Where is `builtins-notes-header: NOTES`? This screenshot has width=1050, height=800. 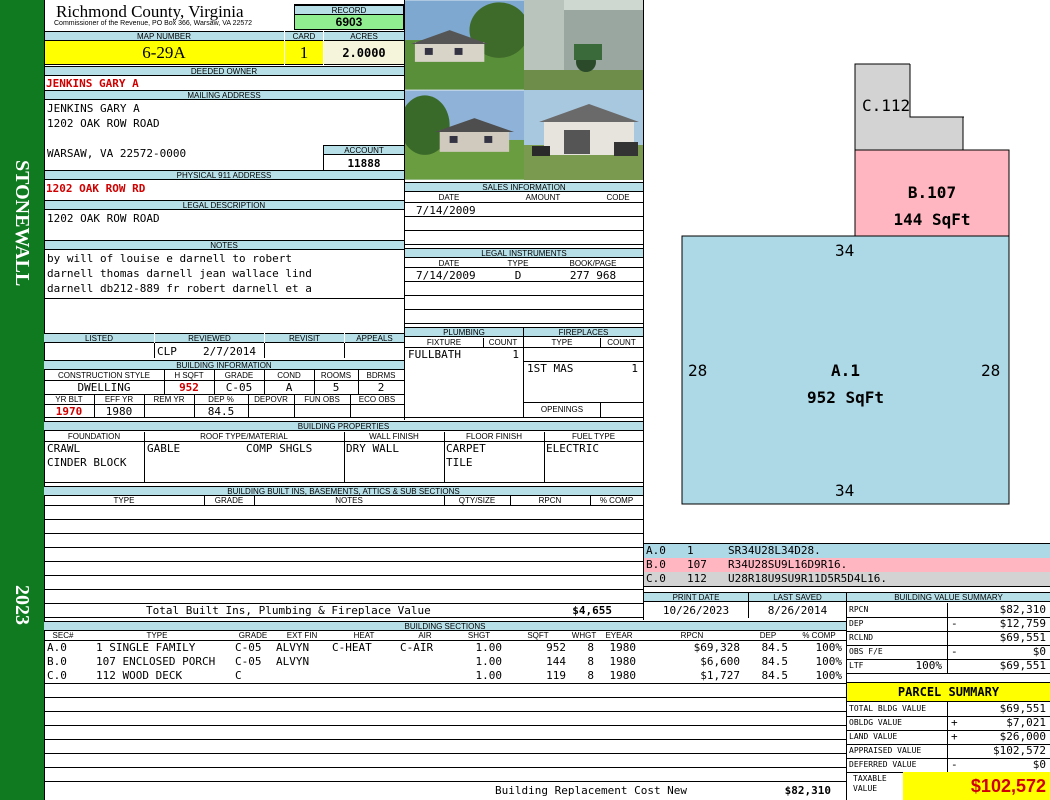 builtins-notes-header: NOTES is located at coordinates (349, 500).